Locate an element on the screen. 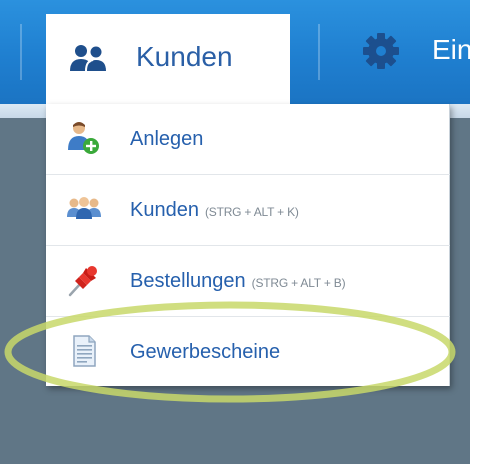 The width and height of the screenshot is (479, 464). pushpin-icon is located at coordinates (84, 280).